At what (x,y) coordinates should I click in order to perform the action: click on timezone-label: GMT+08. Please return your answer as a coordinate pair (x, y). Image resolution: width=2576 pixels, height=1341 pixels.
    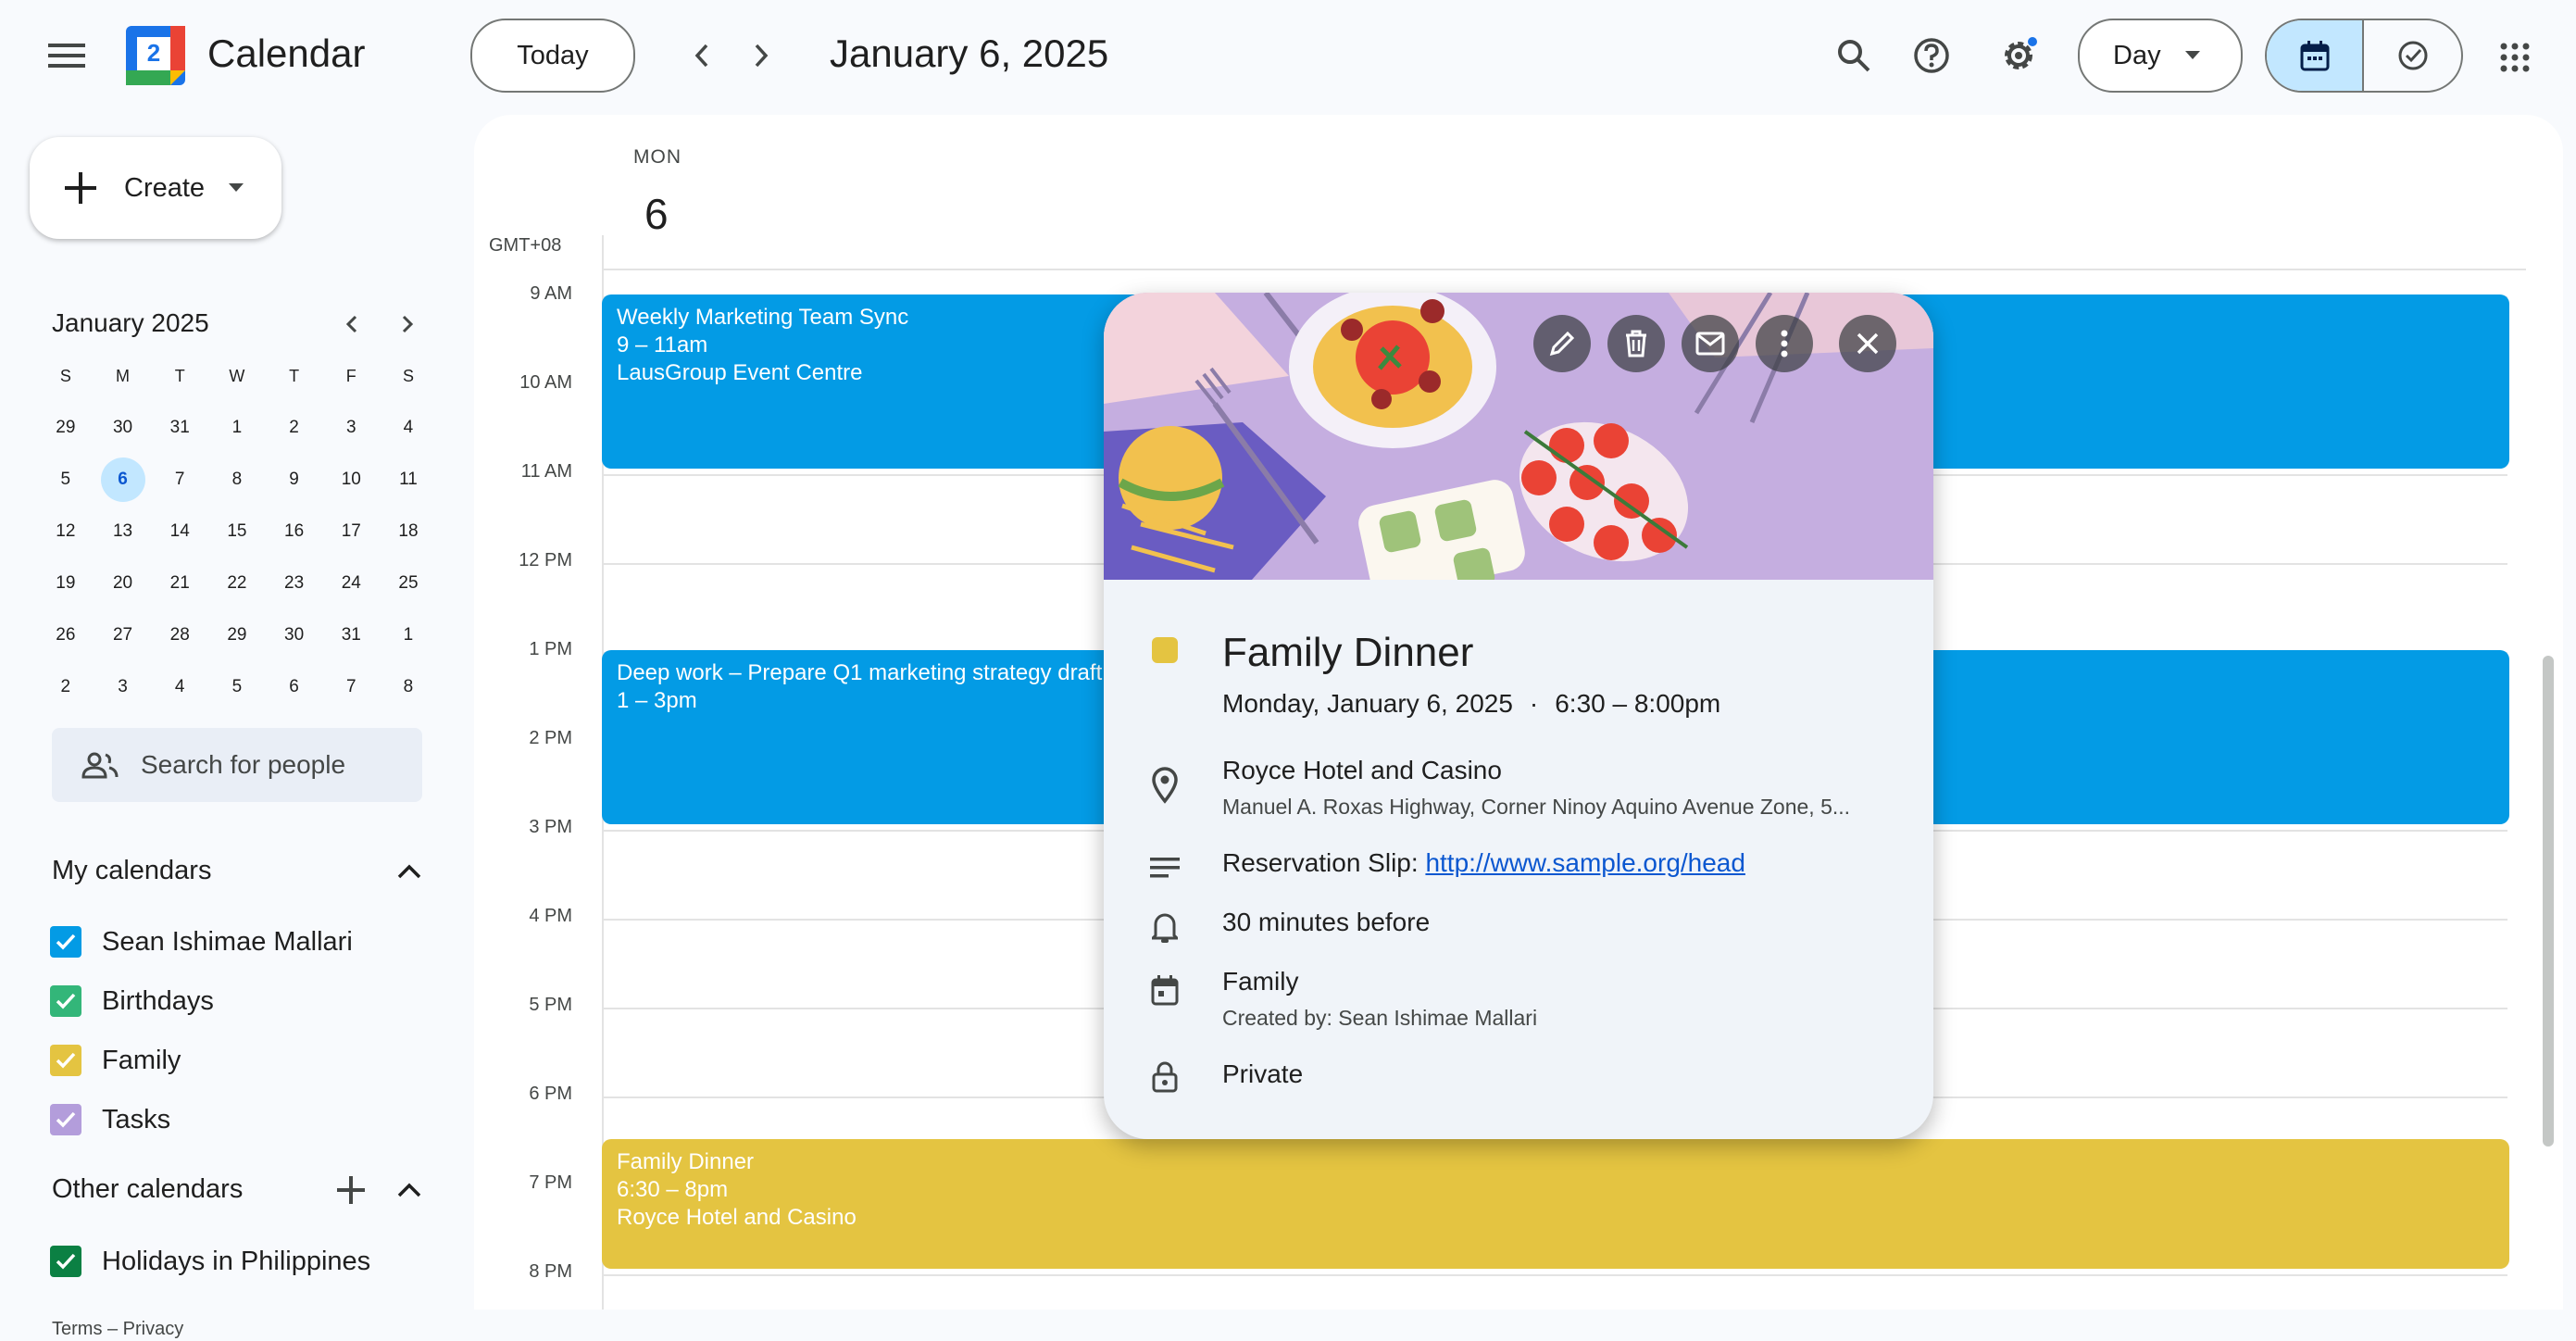
    Looking at the image, I should click on (525, 245).